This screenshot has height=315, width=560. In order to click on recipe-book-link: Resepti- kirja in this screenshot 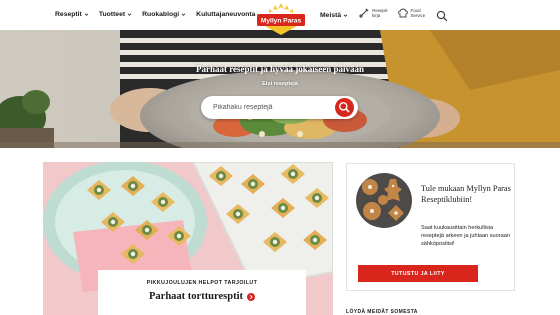, I will do `click(373, 13)`.